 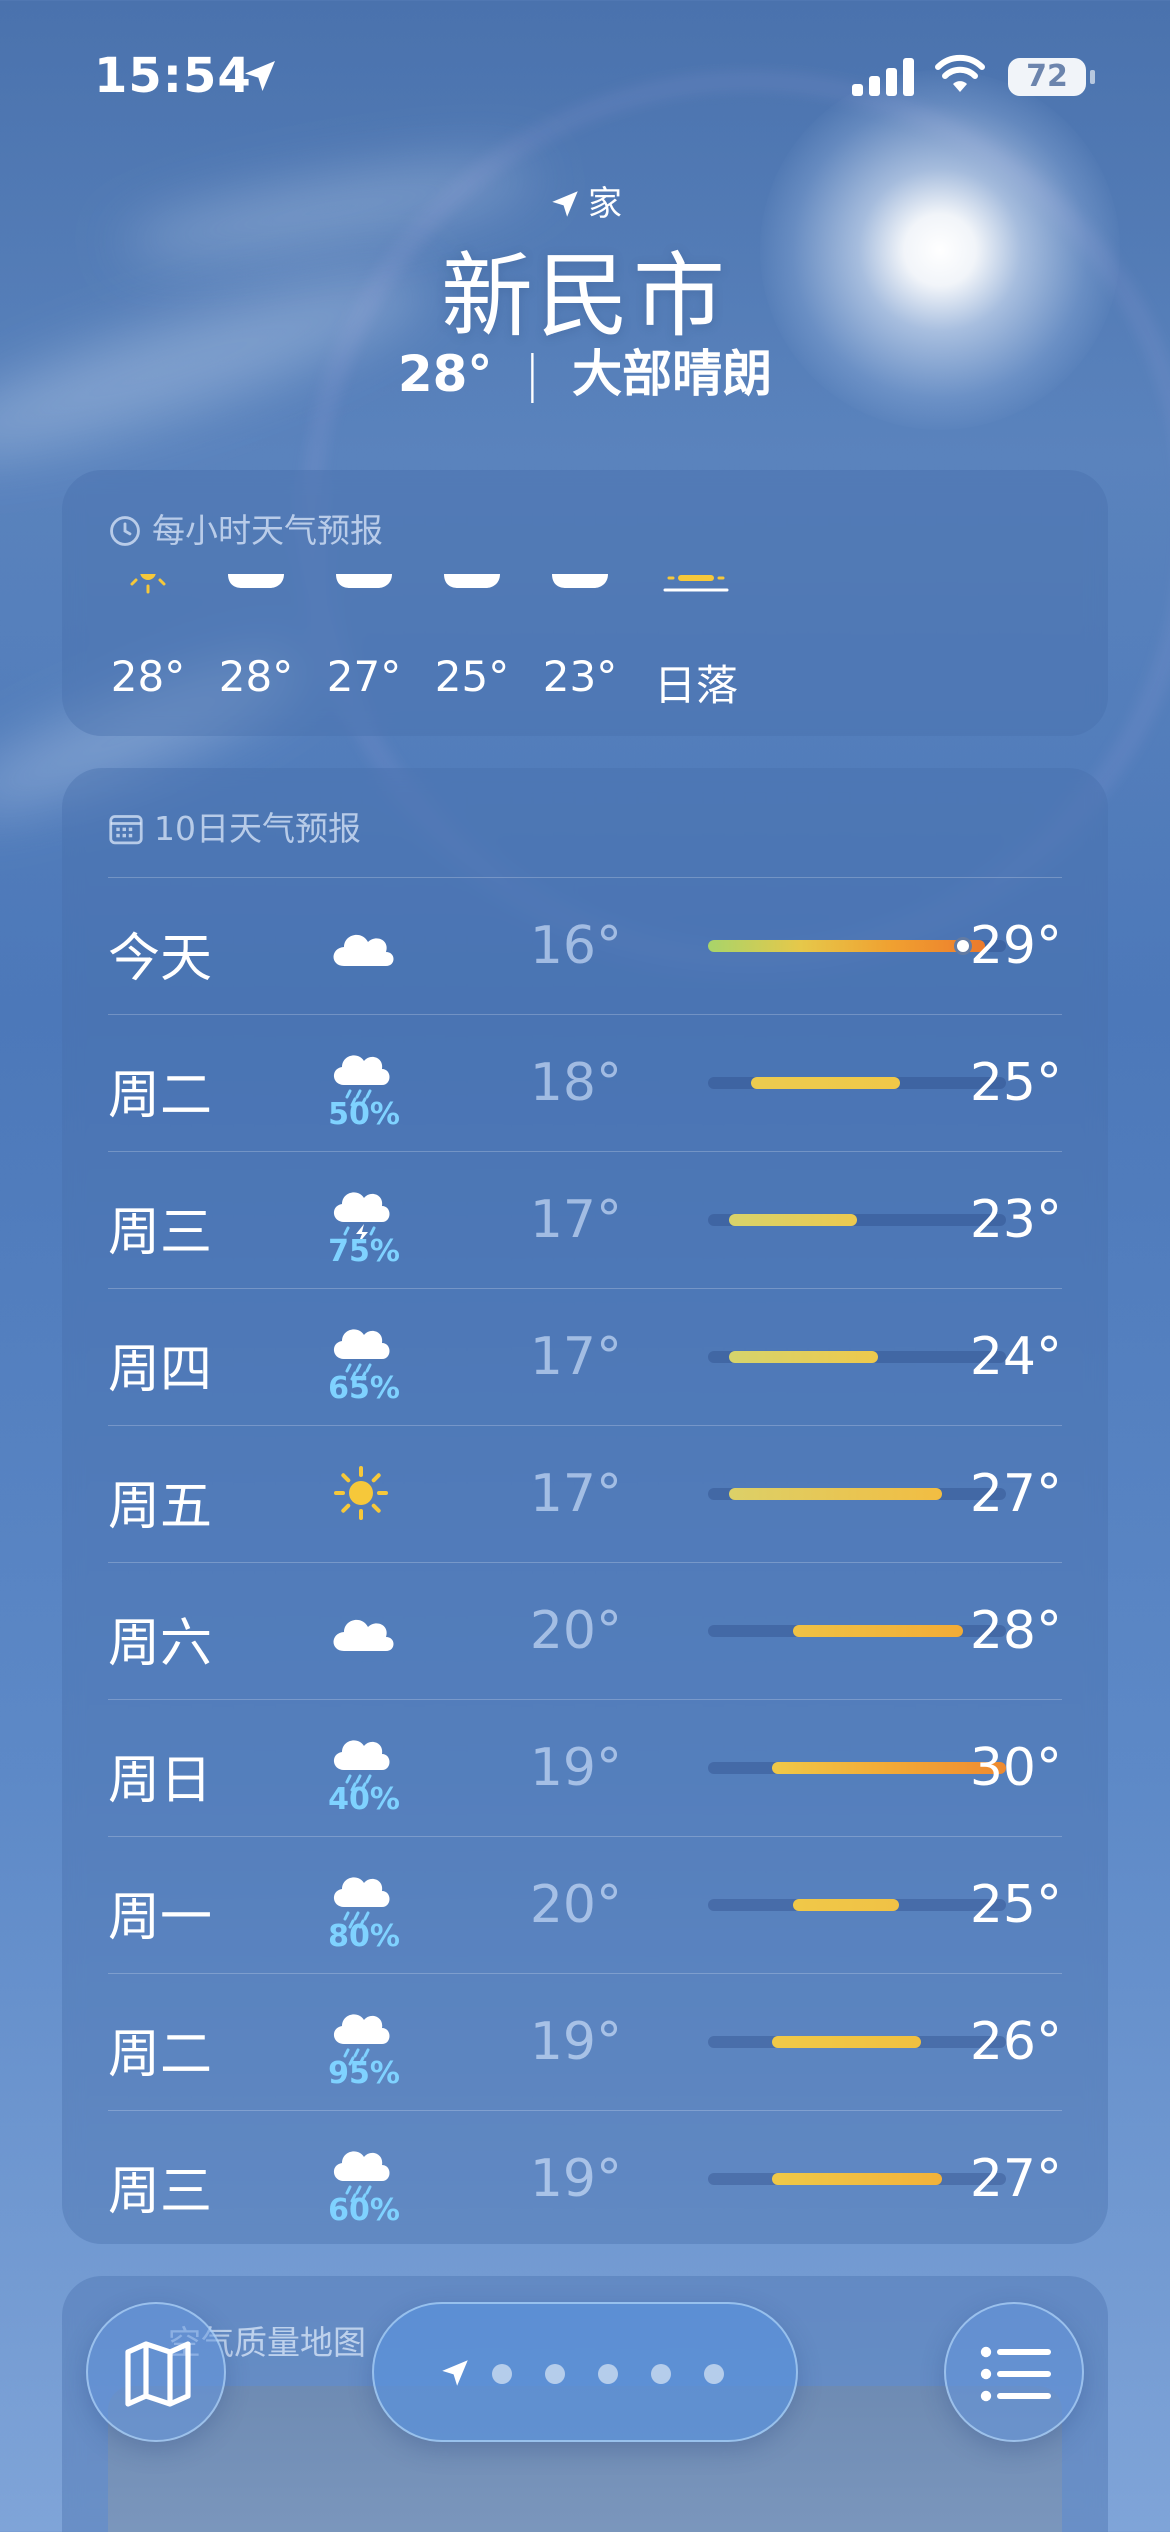 What do you see at coordinates (585, 1082) in the screenshot?
I see `daily-row: 周二 50% 18° 25°` at bounding box center [585, 1082].